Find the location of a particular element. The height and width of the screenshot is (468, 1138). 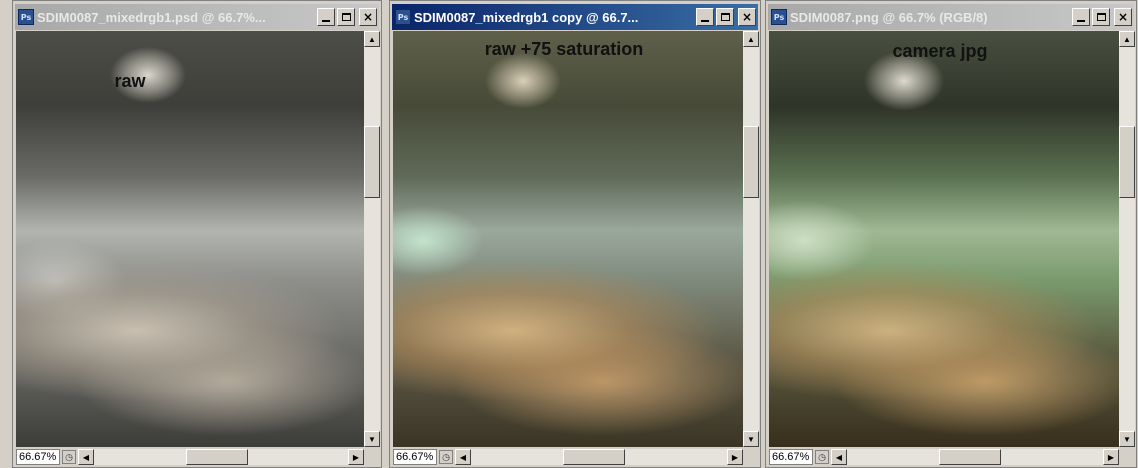

window-title: SDIM0087.png @ 66.7% (RGB/8) is located at coordinates (889, 17).